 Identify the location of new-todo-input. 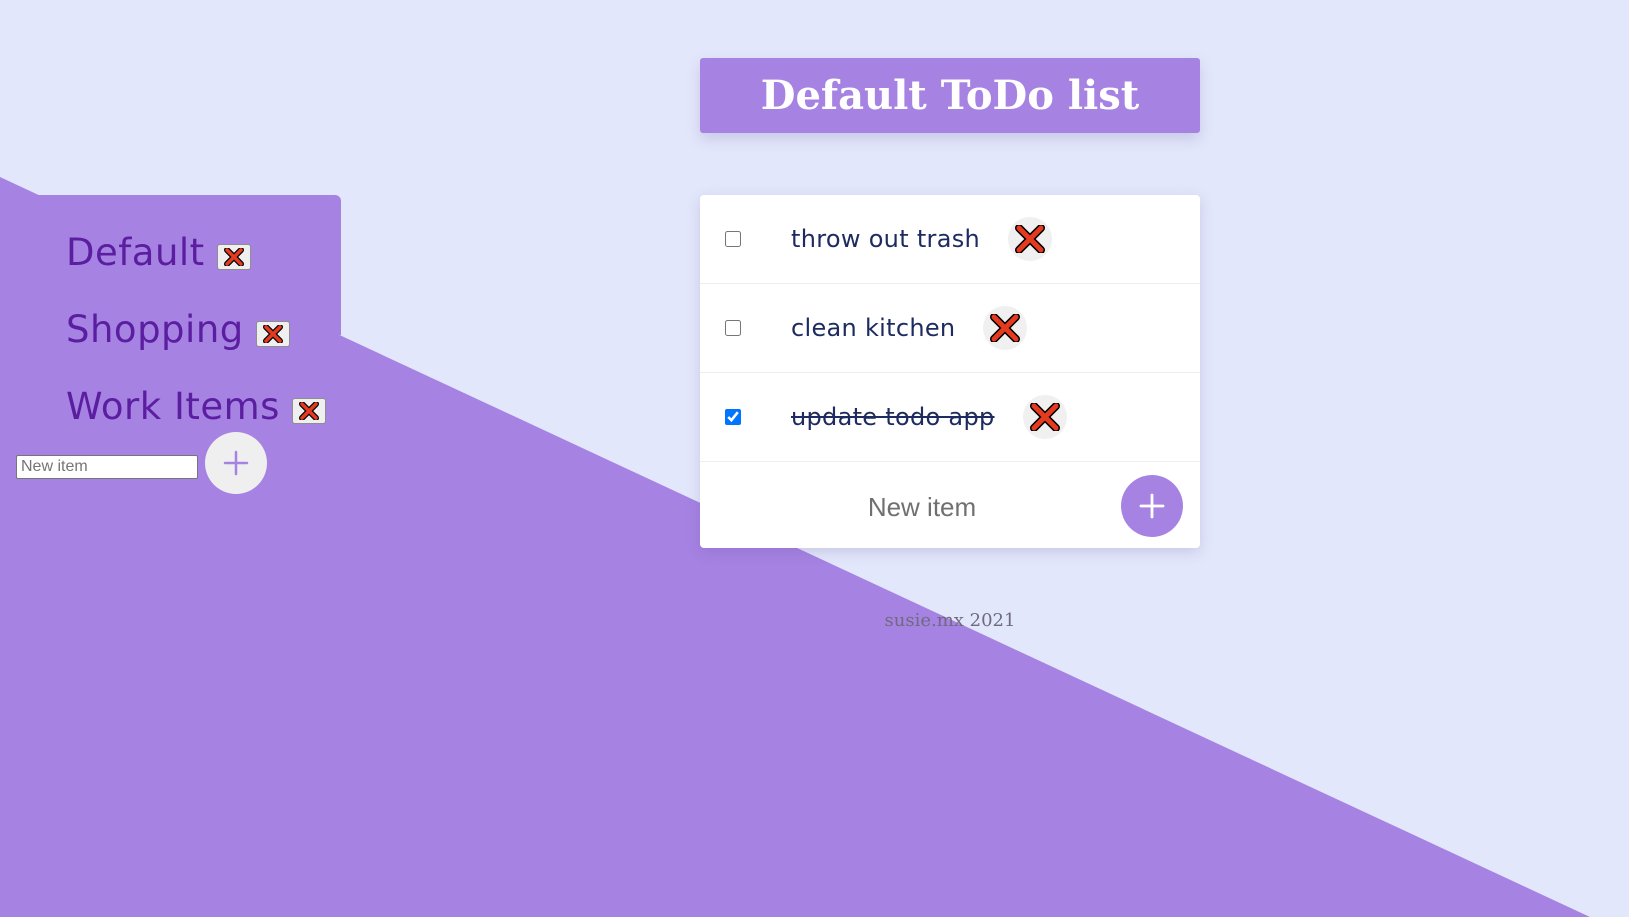
(922, 507).